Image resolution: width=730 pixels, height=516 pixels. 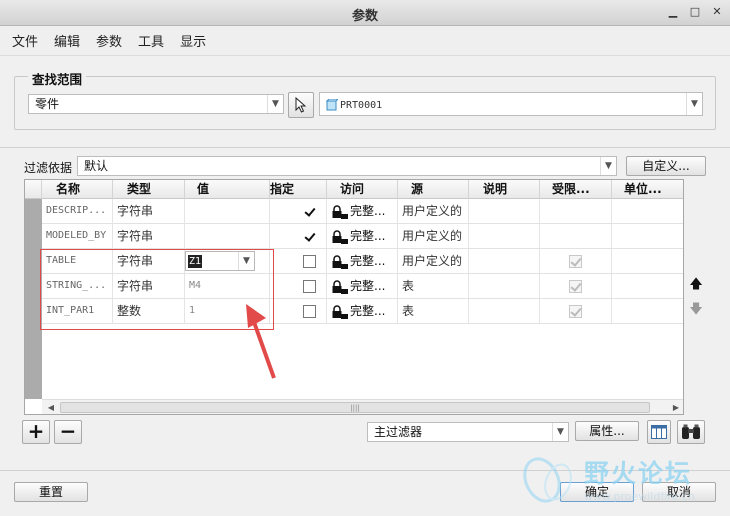 I want to click on horizontal-scrollbar: ◀ |||| ▶, so click(x=362, y=406).